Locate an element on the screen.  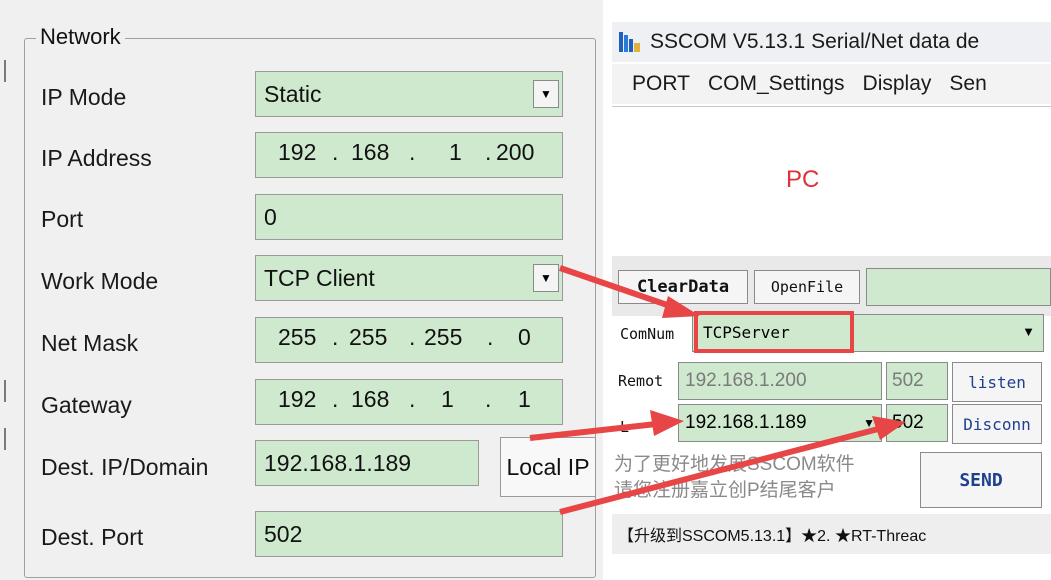
ip-address-label: IP Address is located at coordinates (96, 158).